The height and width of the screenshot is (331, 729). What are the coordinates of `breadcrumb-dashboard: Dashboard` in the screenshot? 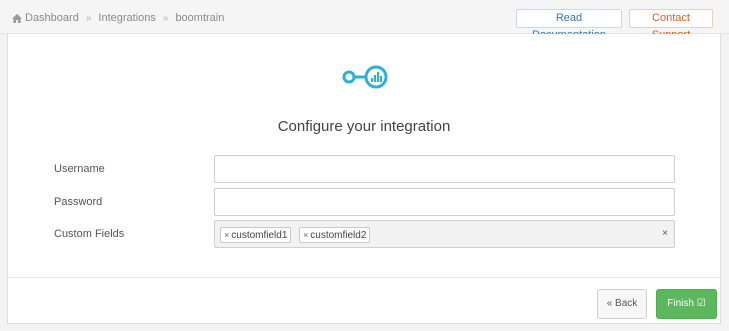 It's located at (52, 18).